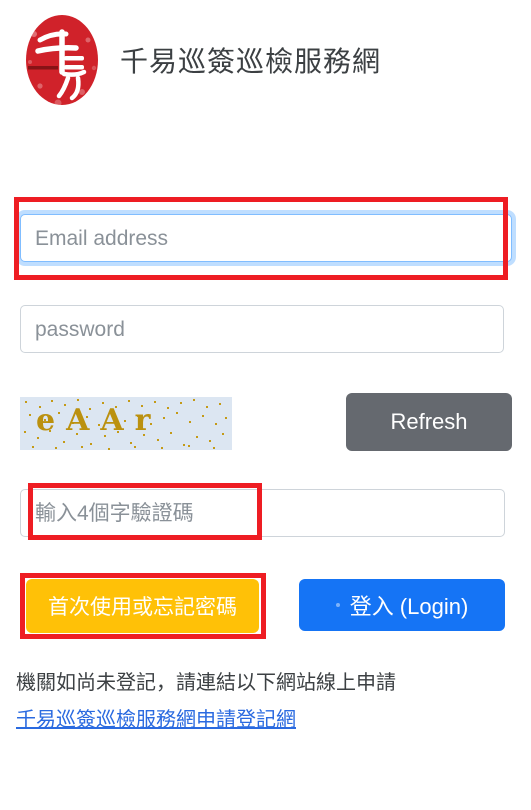 This screenshot has width=531, height=810. What do you see at coordinates (409, 606) in the screenshot?
I see `login-button-label: 登入 (Login)` at bounding box center [409, 606].